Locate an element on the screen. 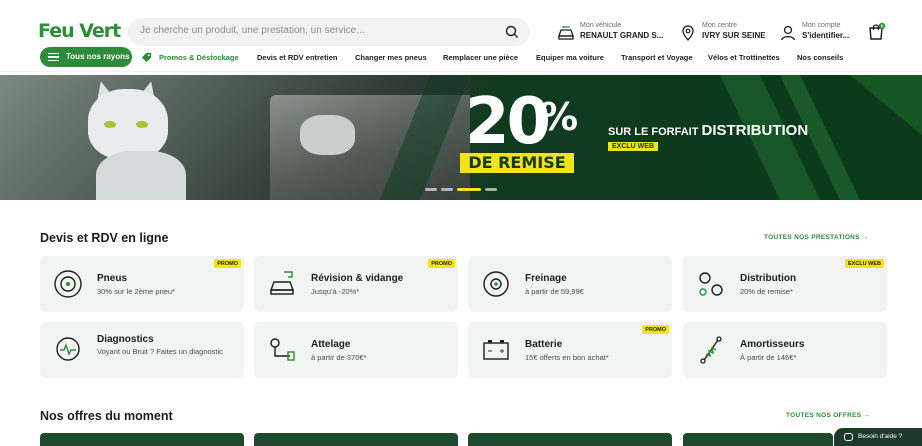  banner-percent-sign: % is located at coordinates (559, 117).